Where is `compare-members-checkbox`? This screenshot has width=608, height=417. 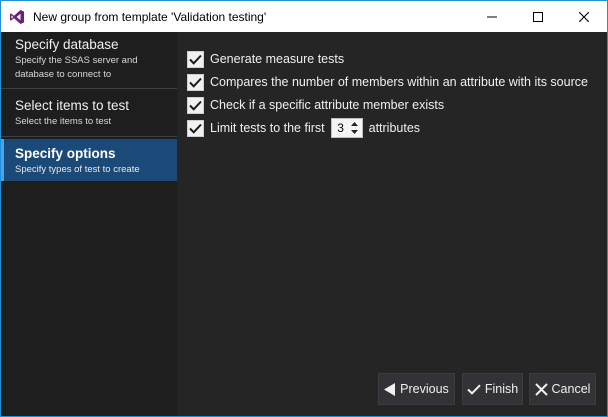
compare-members-checkbox is located at coordinates (195, 82).